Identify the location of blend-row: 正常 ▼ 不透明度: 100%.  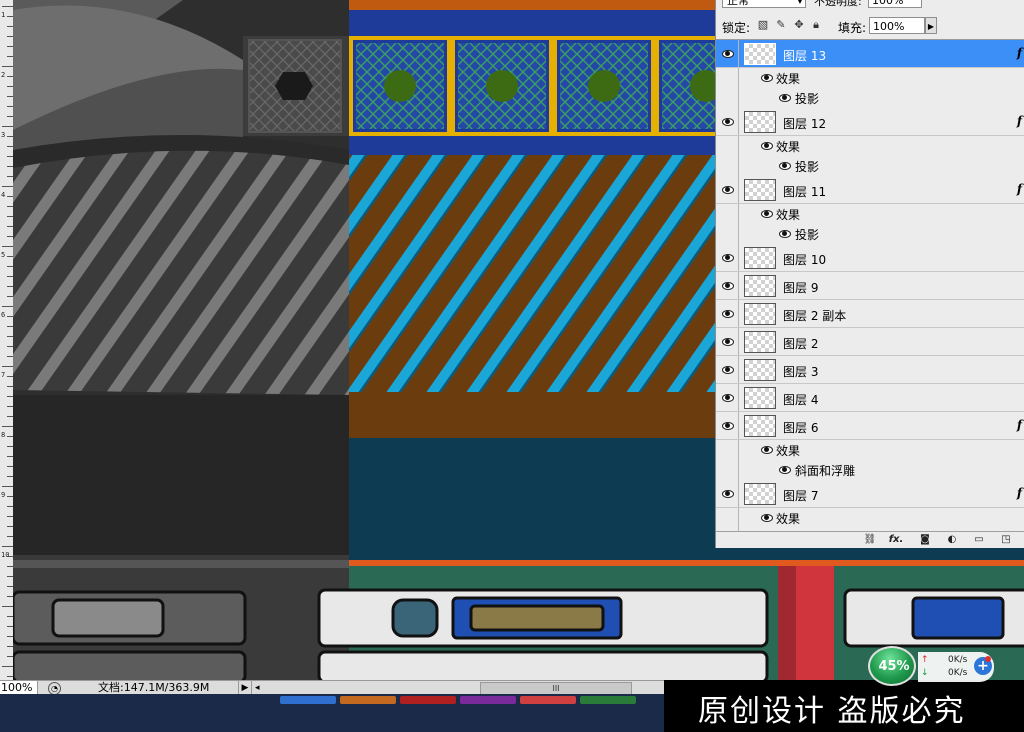
(870, 6).